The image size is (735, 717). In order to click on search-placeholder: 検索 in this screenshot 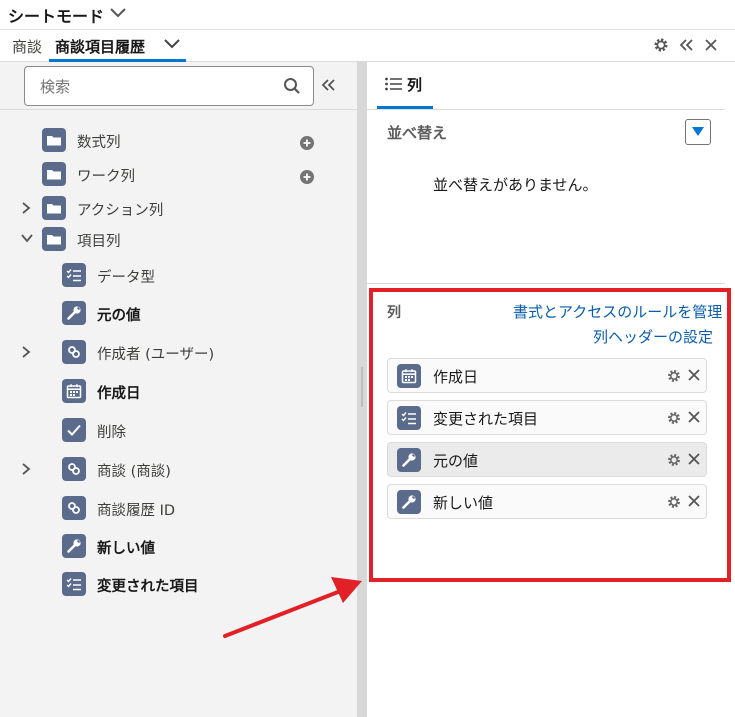, I will do `click(55, 86)`.